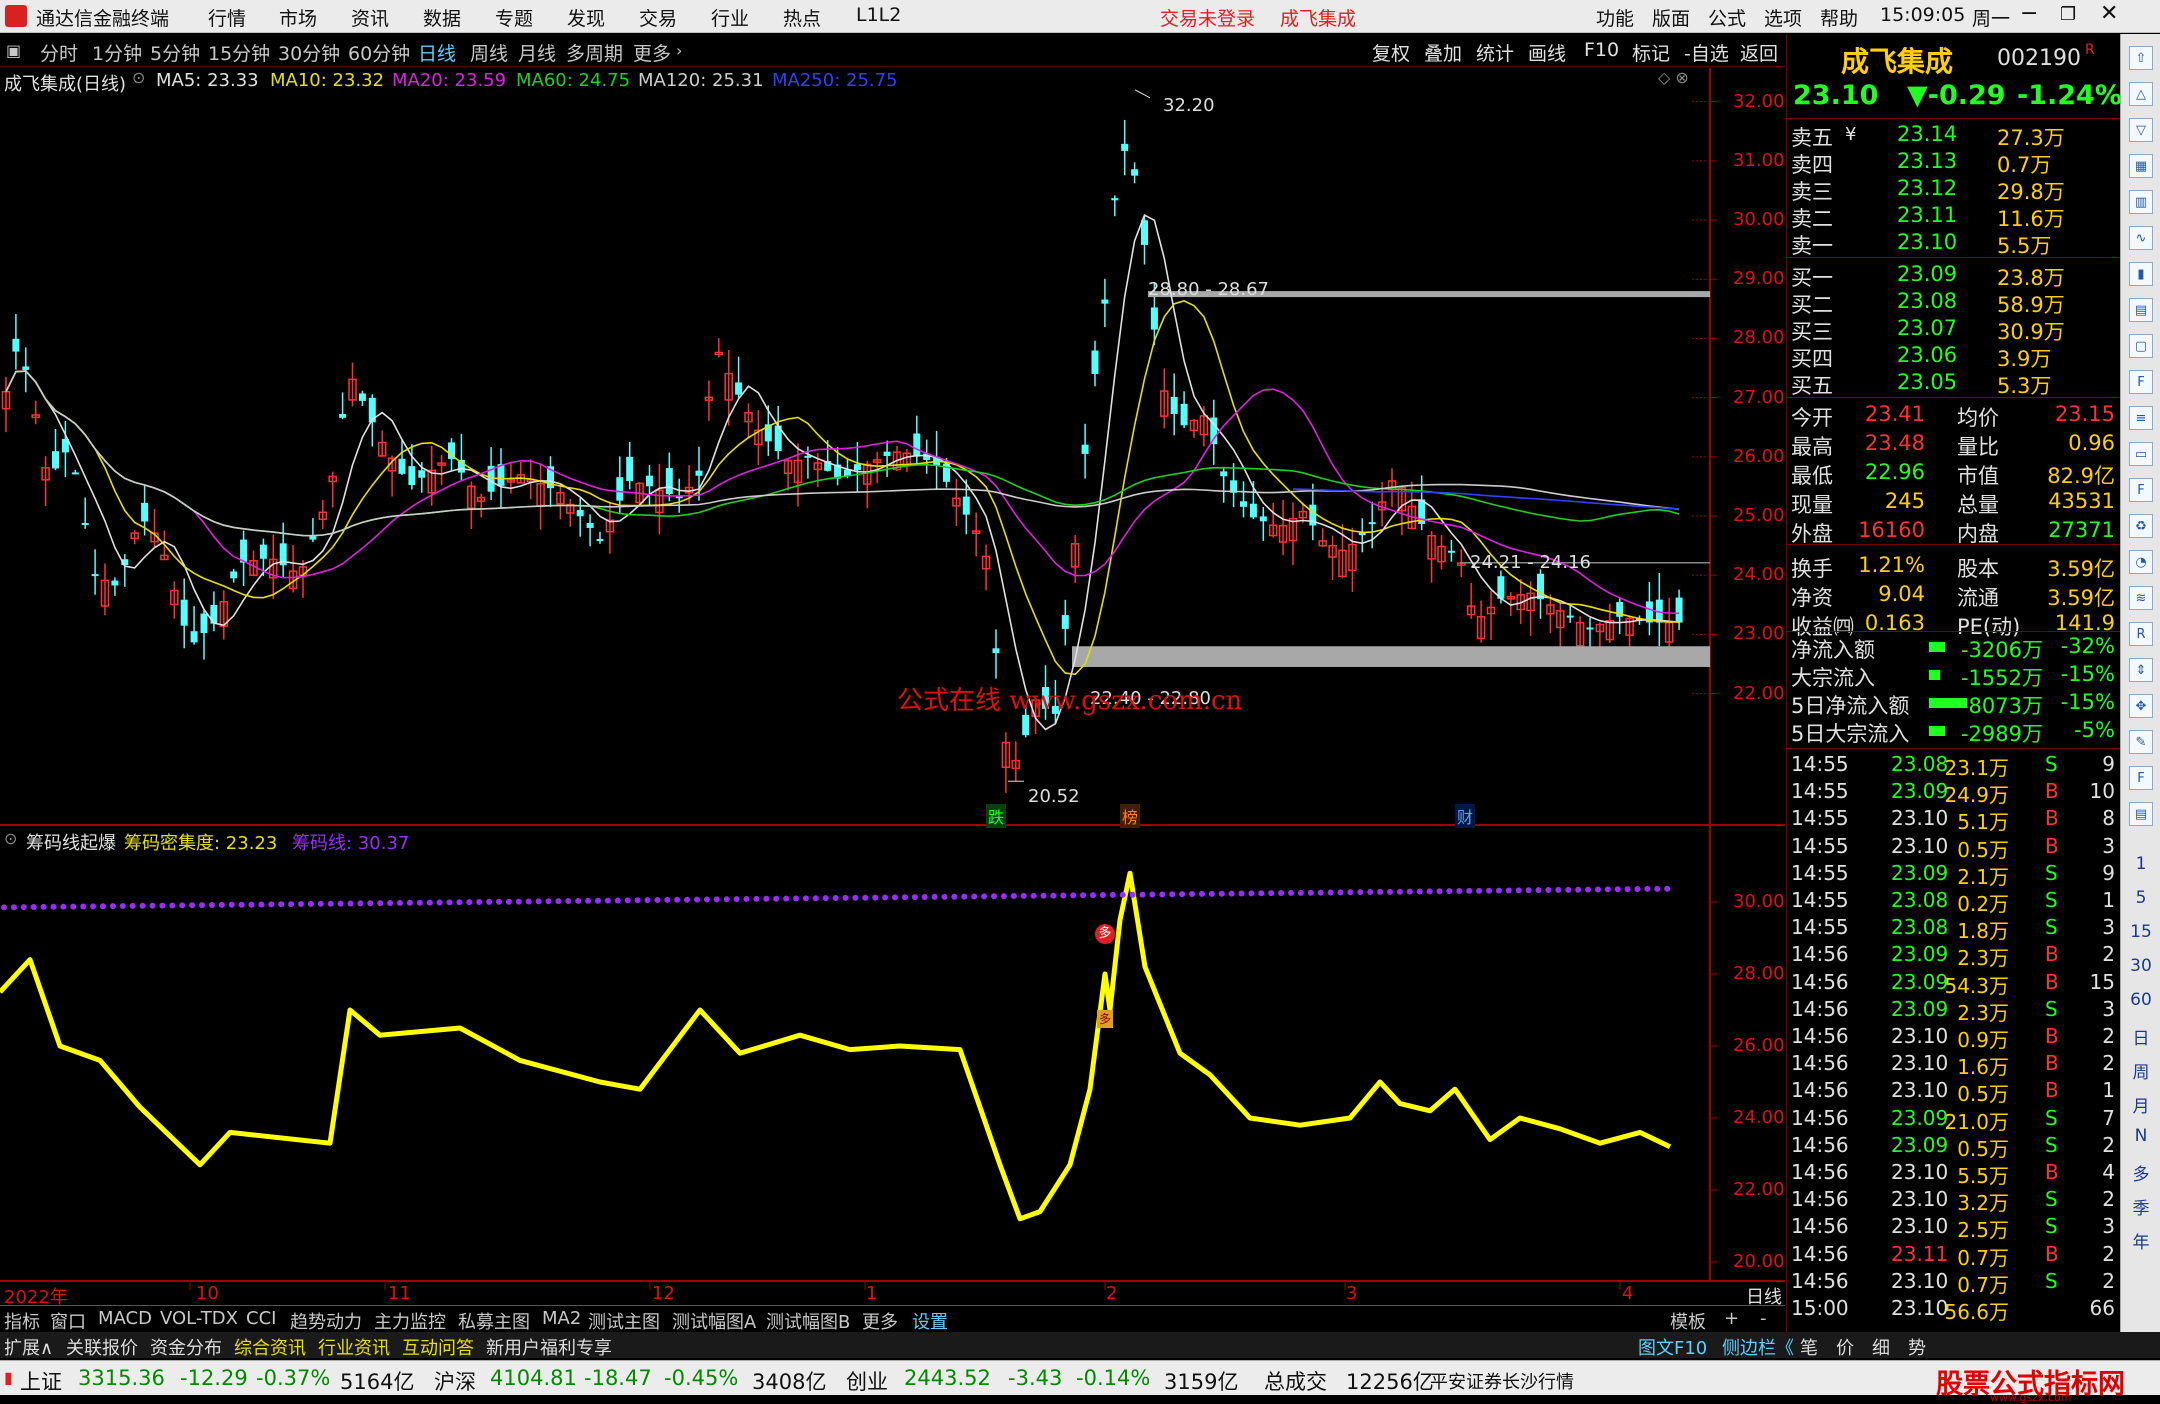 Image resolution: width=2160 pixels, height=1404 pixels. What do you see at coordinates (880, 1321) in the screenshot?
I see `tab-more: 更多` at bounding box center [880, 1321].